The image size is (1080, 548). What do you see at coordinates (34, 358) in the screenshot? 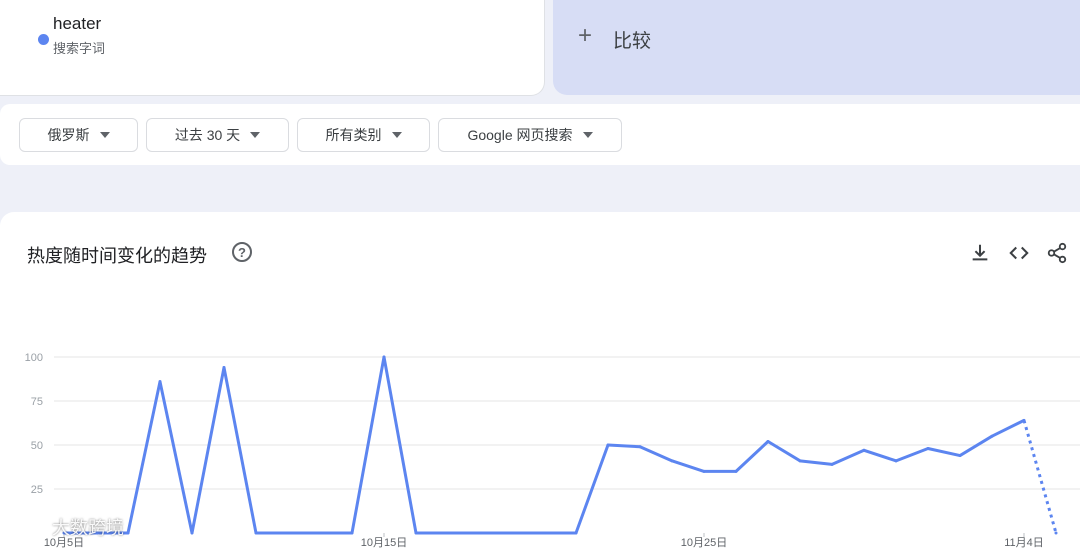
I see `y-tick-label: 100` at bounding box center [34, 358].